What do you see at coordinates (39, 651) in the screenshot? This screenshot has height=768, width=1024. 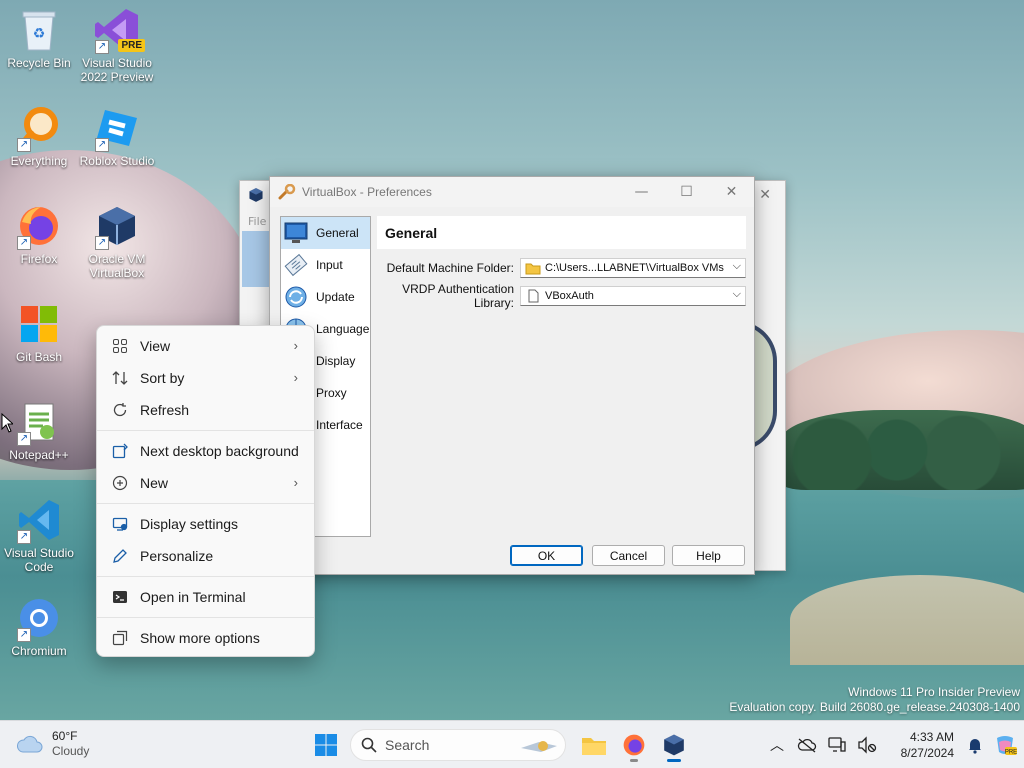 I see `desktop-icon-label: Chromium` at bounding box center [39, 651].